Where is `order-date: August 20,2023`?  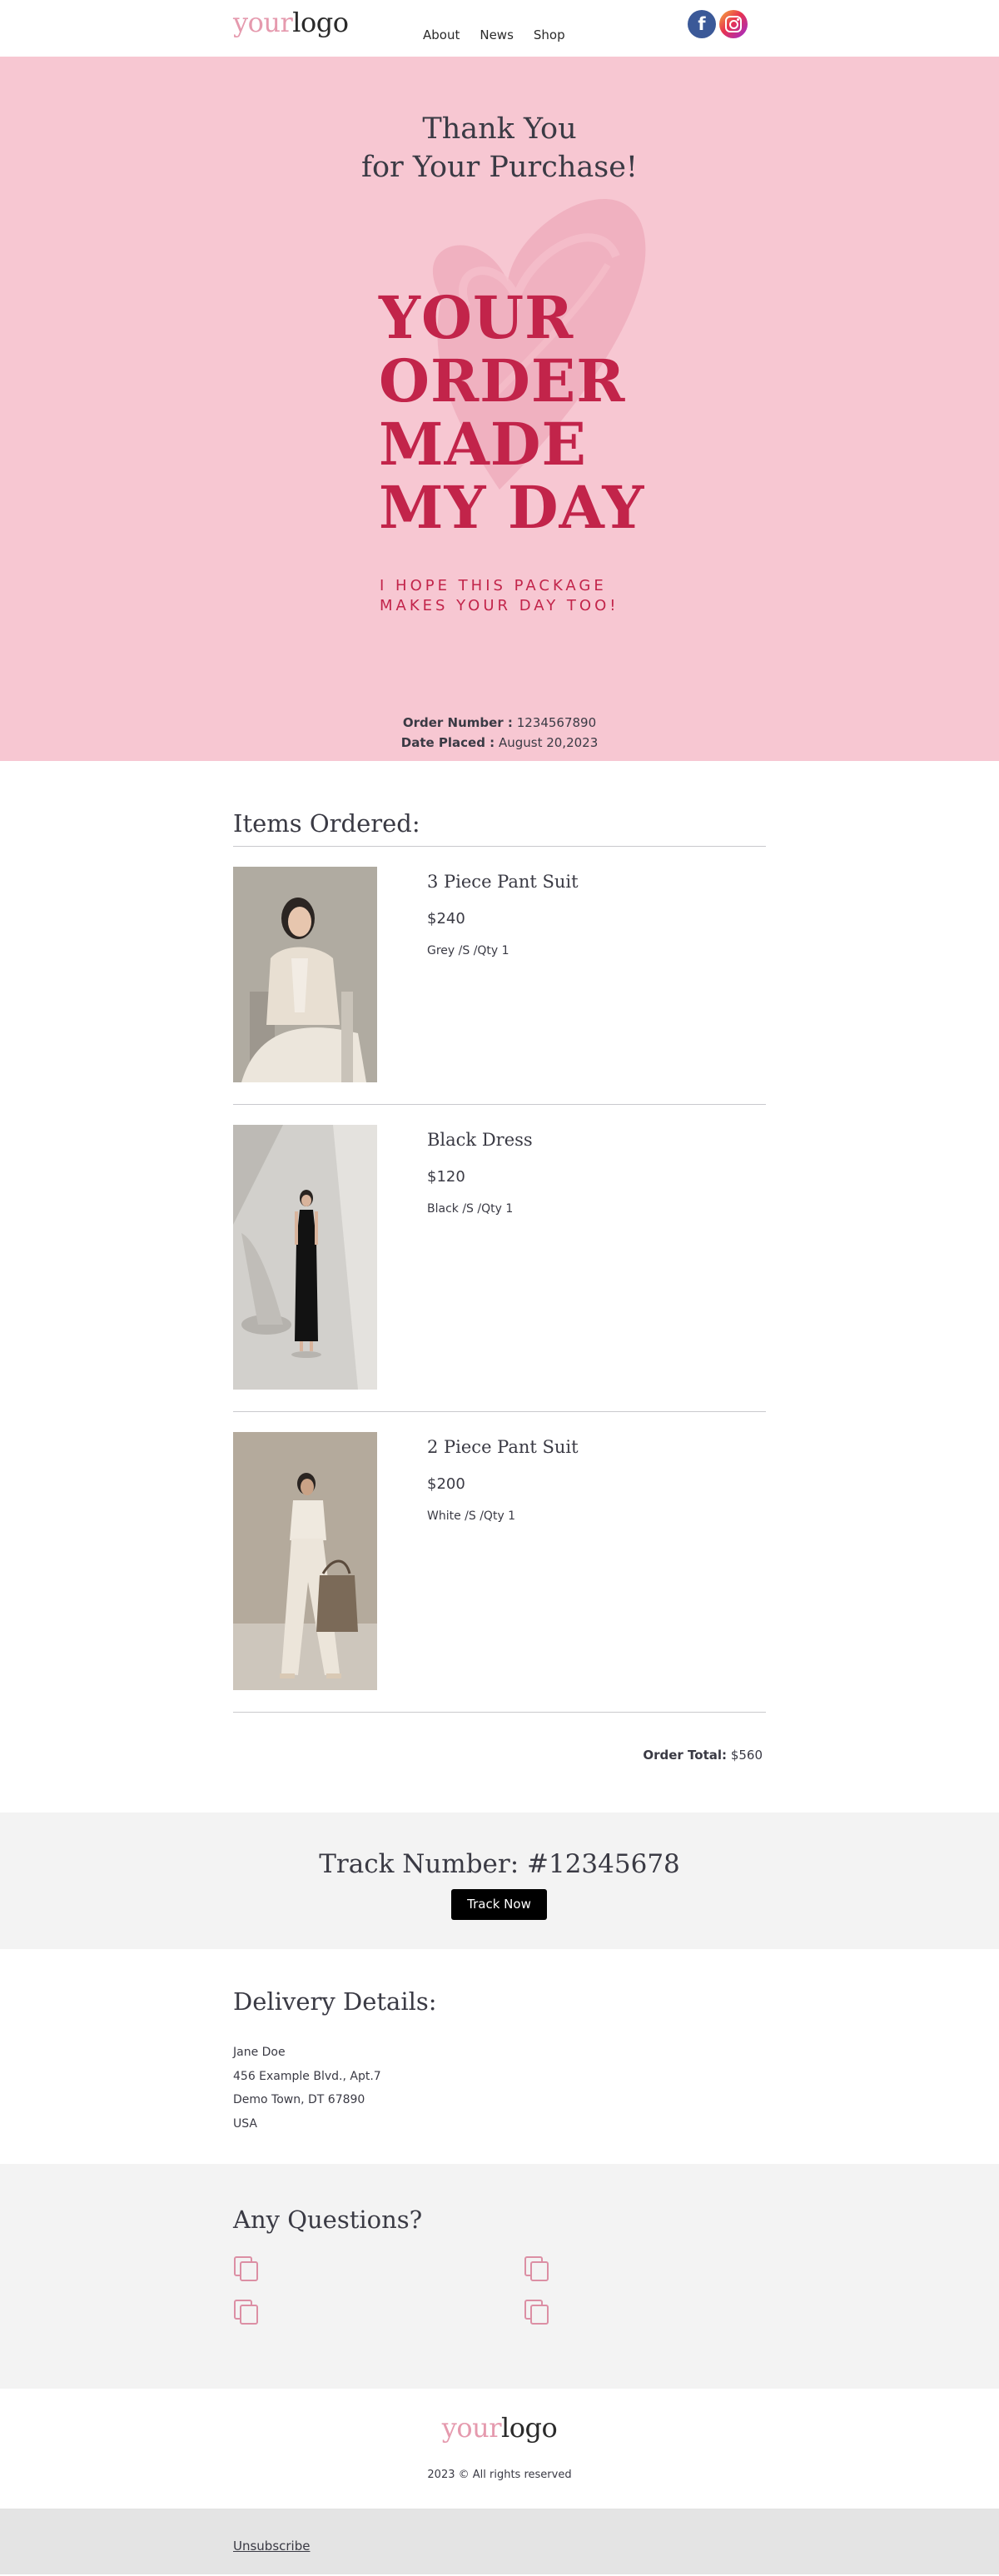 order-date: August 20,2023 is located at coordinates (548, 742).